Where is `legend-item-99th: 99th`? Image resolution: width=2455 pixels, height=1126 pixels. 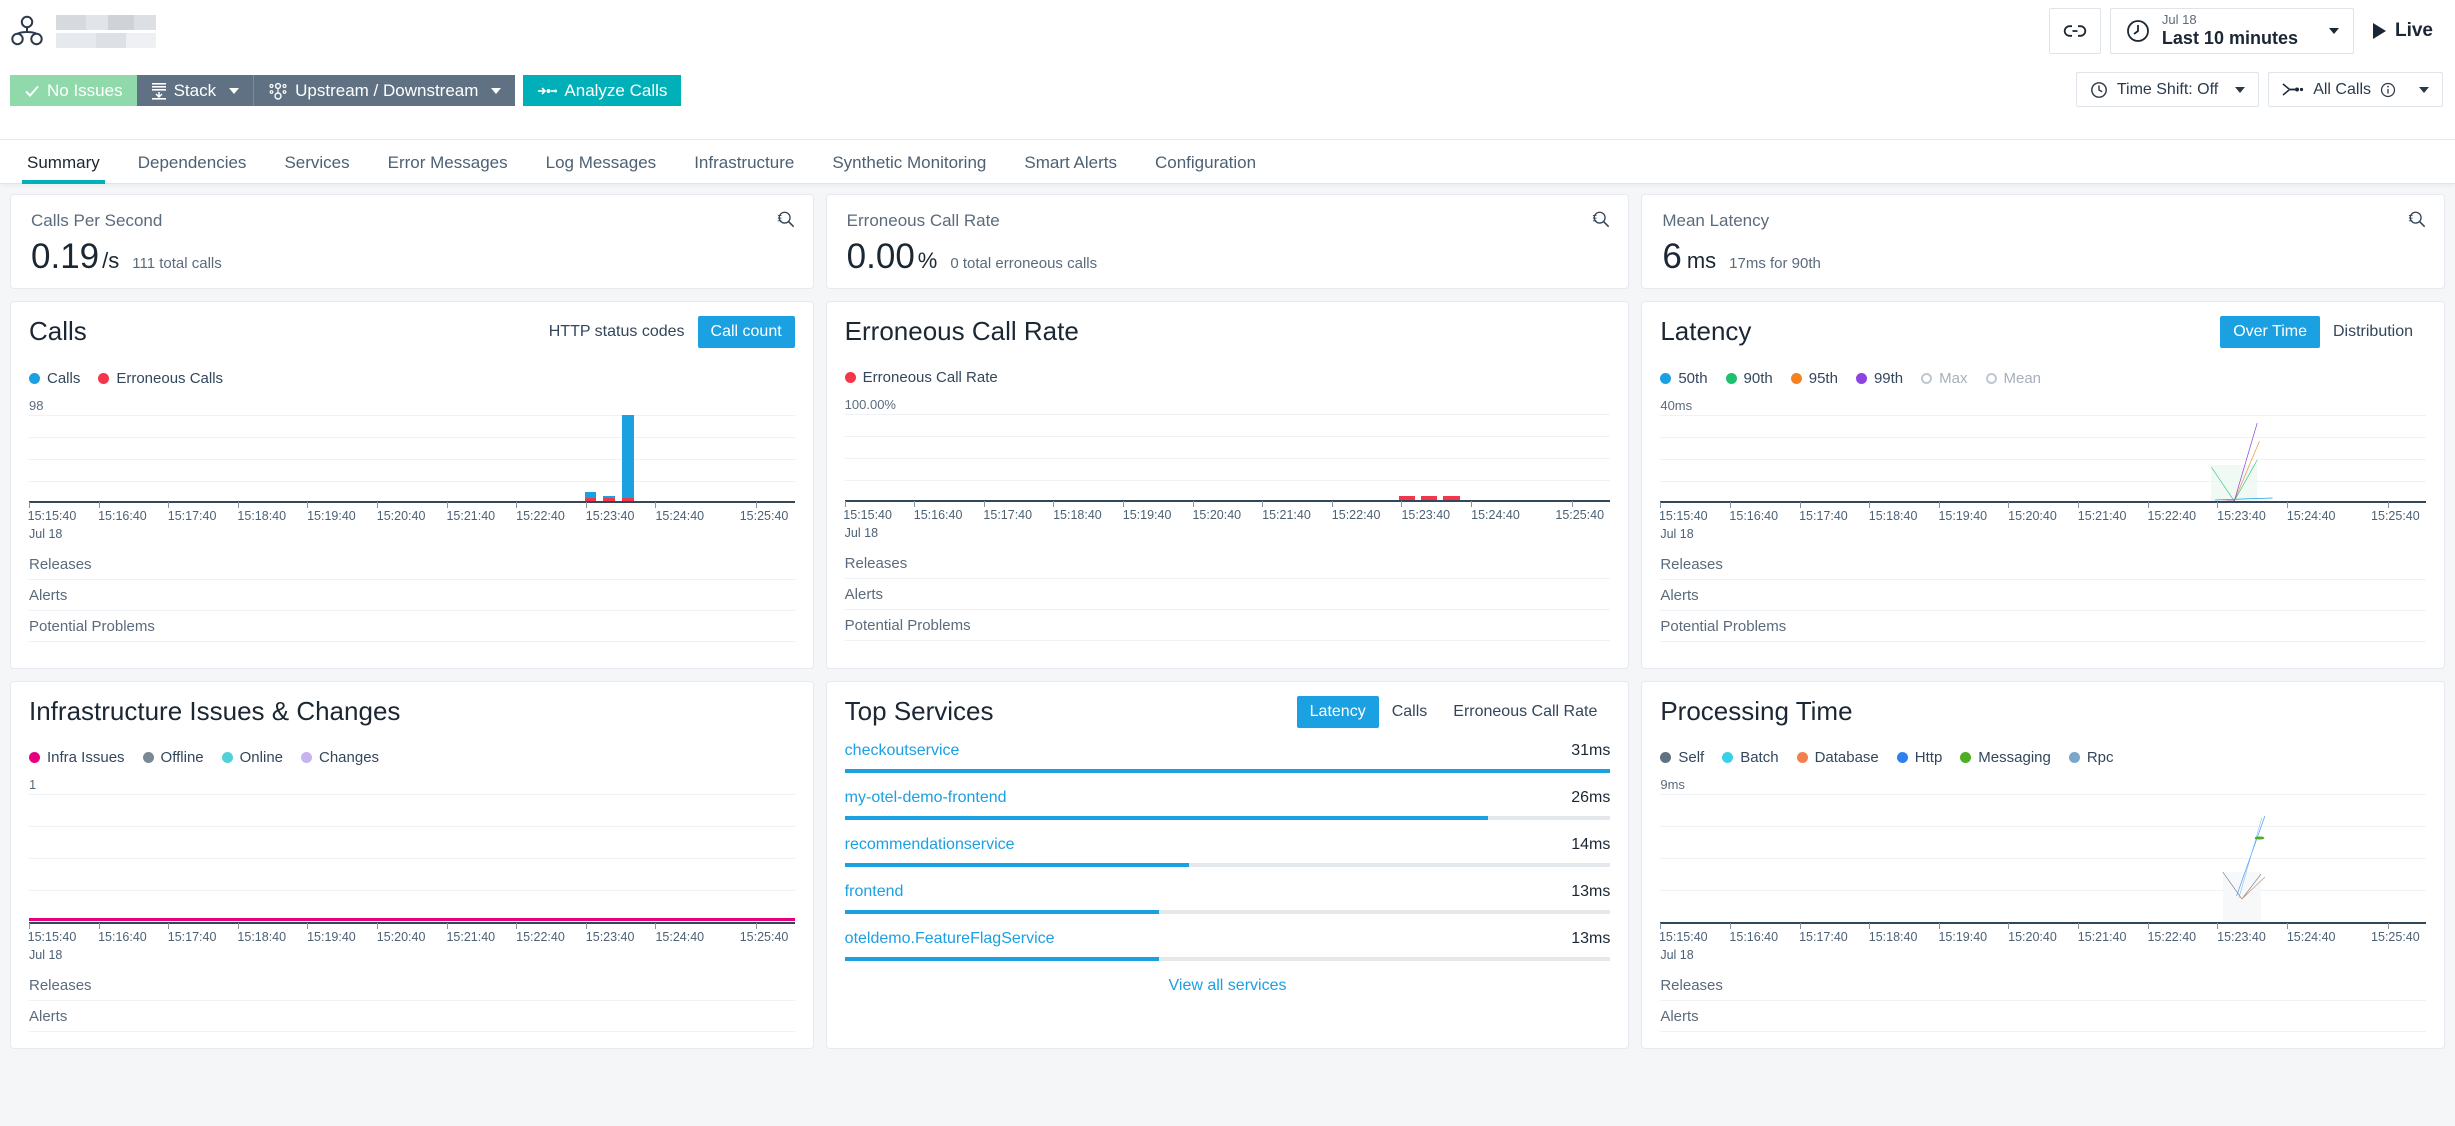
legend-item-99th: 99th is located at coordinates (1879, 378).